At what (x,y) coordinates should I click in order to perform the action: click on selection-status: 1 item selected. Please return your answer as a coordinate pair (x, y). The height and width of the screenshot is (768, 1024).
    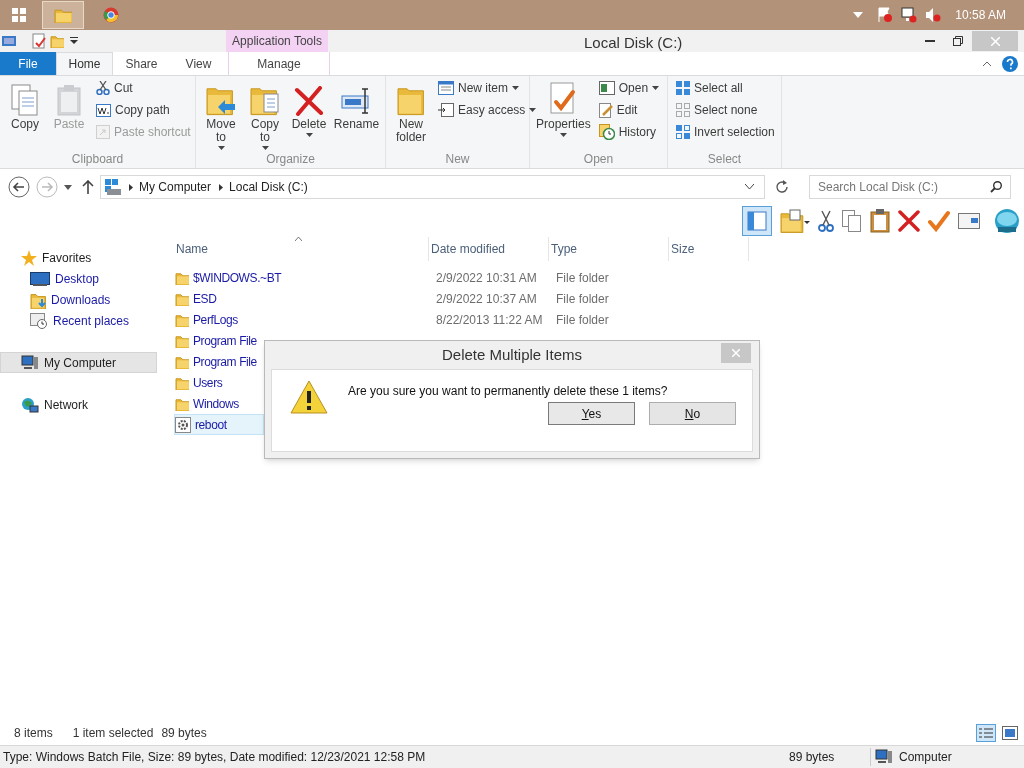
    Looking at the image, I should click on (113, 733).